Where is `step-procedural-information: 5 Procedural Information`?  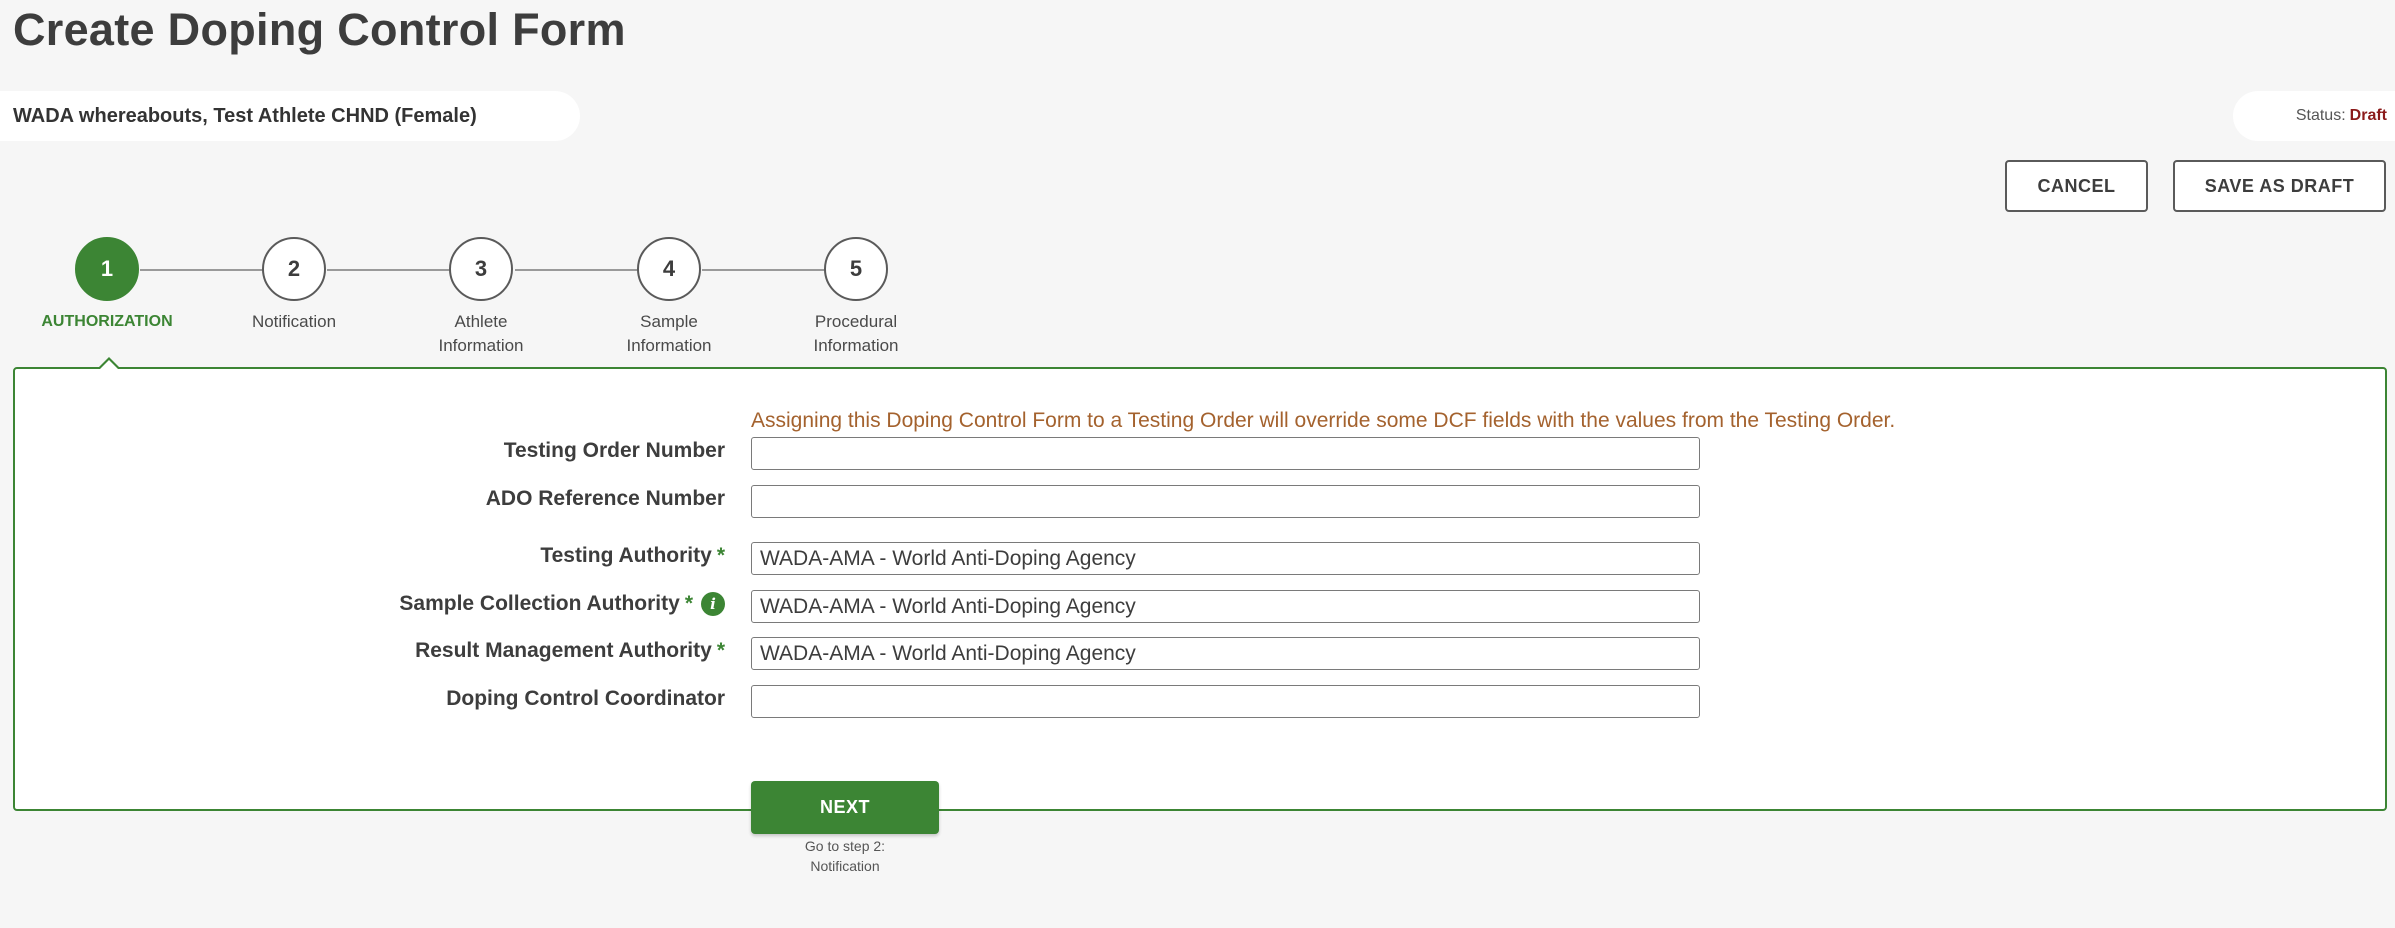
step-procedural-information: 5 Procedural Information is located at coordinates (856, 297).